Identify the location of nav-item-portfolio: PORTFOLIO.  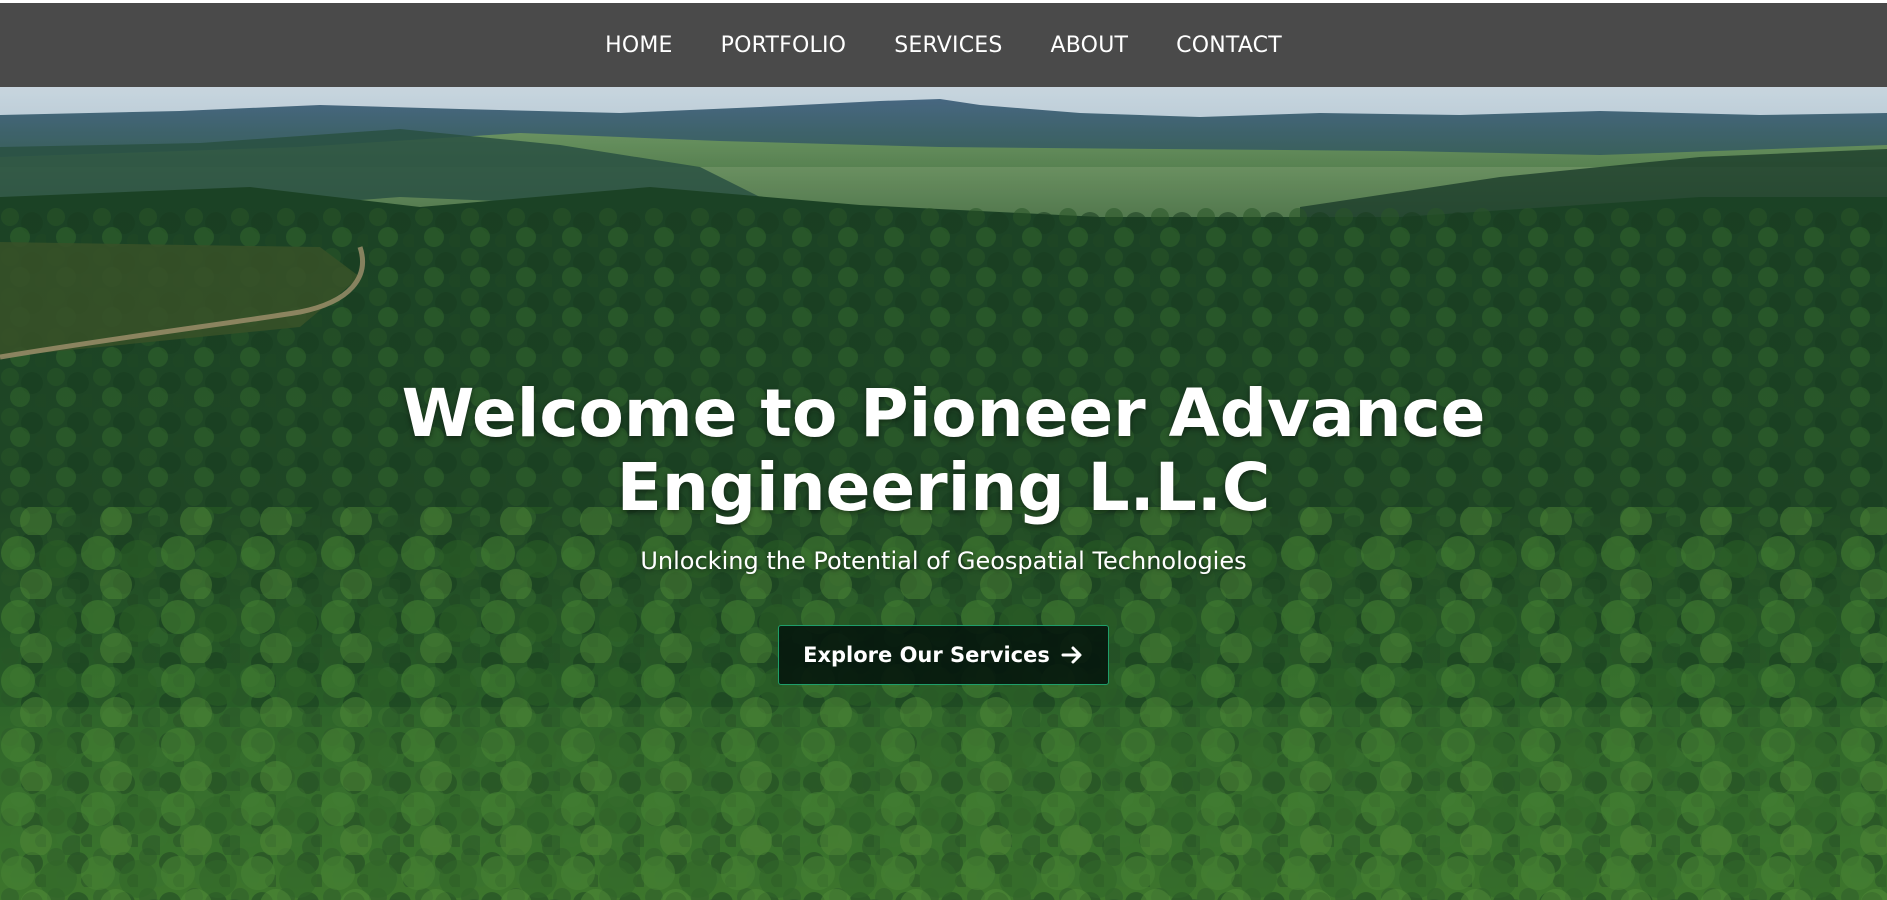
(784, 45).